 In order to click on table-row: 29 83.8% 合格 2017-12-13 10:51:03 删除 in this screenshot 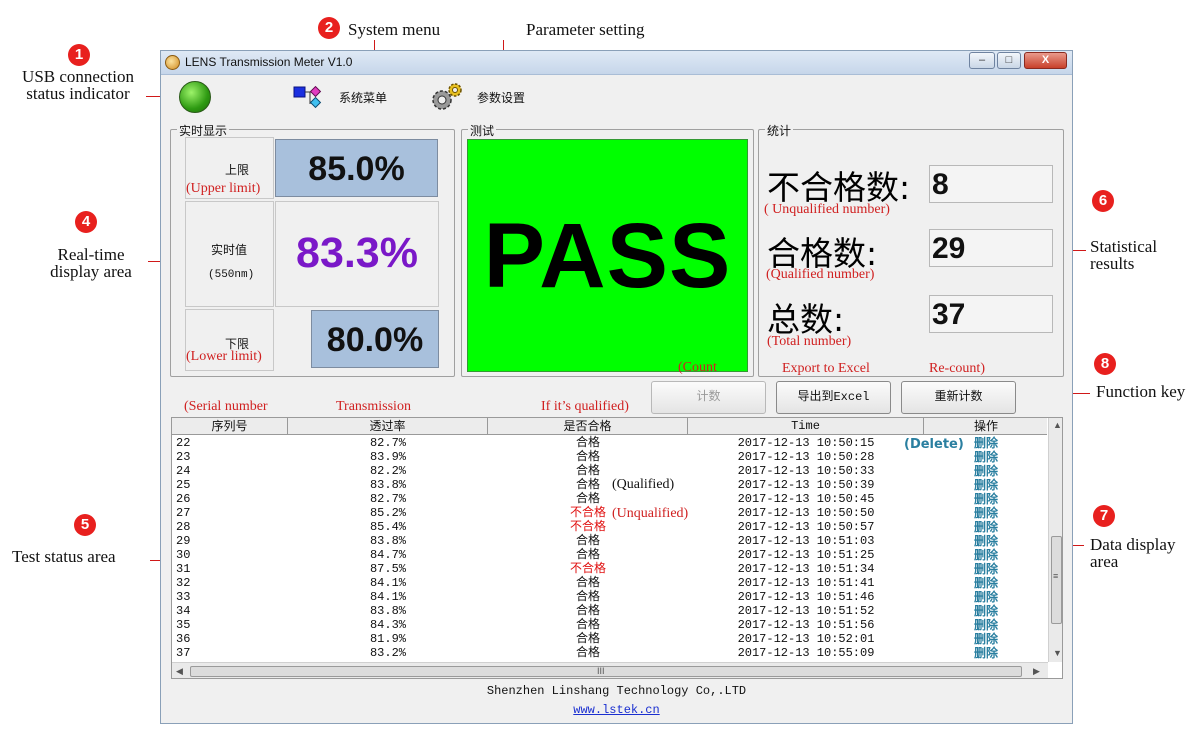, I will do `click(609, 541)`.